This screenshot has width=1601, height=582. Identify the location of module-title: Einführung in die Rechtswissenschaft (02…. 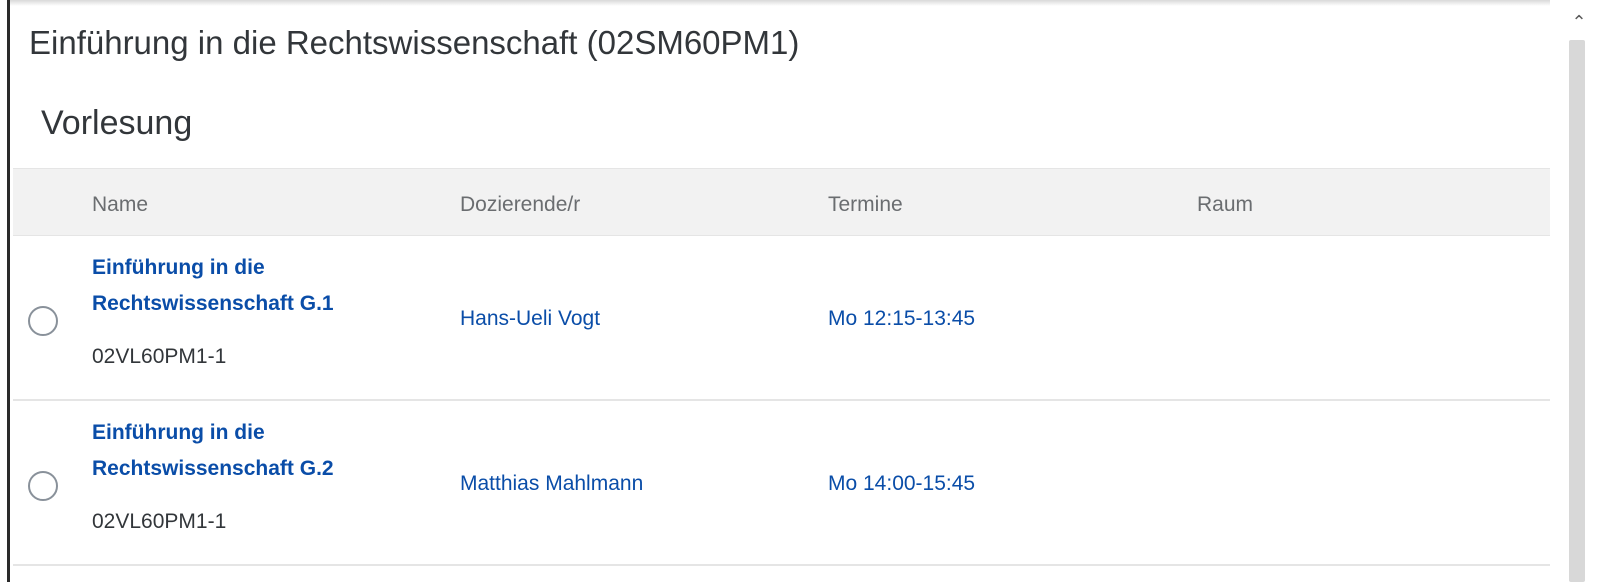
(414, 42).